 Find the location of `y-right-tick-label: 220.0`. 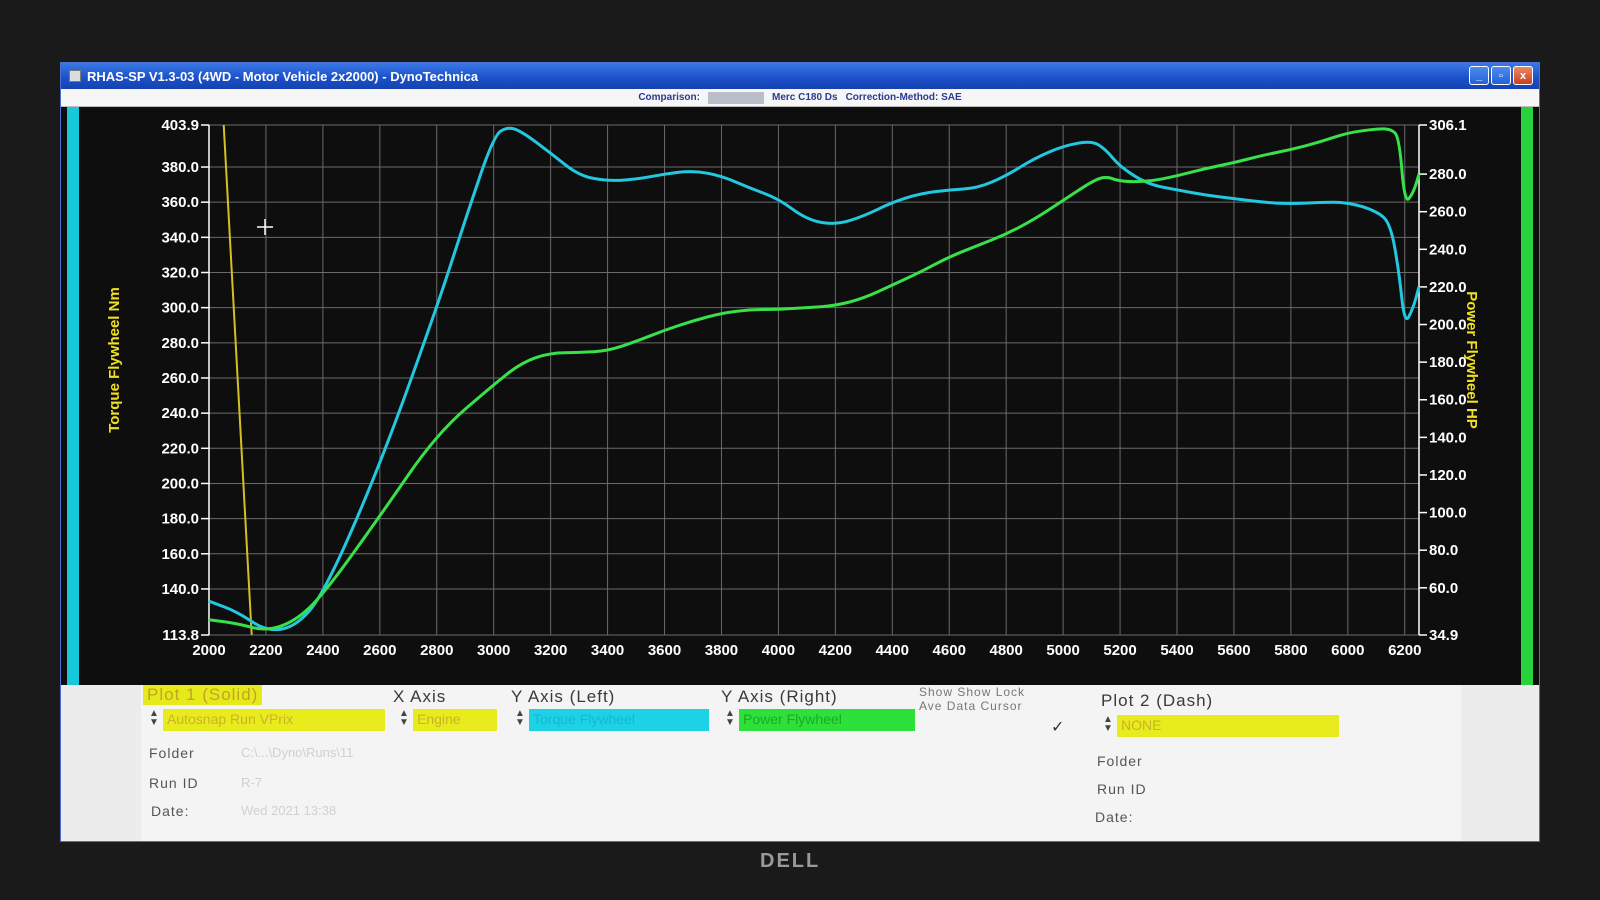

y-right-tick-label: 220.0 is located at coordinates (1448, 287).